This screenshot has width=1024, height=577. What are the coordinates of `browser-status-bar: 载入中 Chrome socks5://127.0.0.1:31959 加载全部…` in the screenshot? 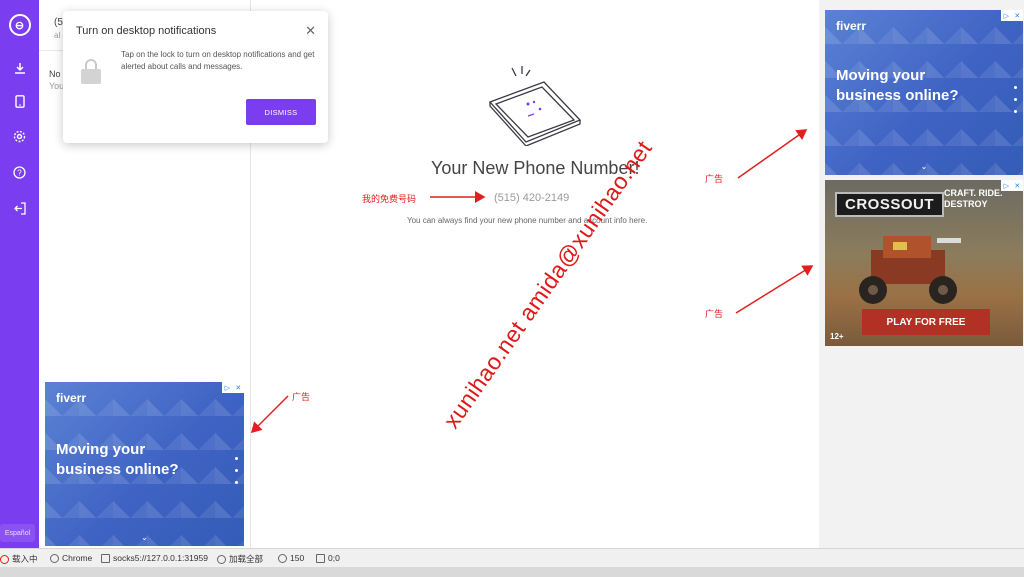 It's located at (512, 557).